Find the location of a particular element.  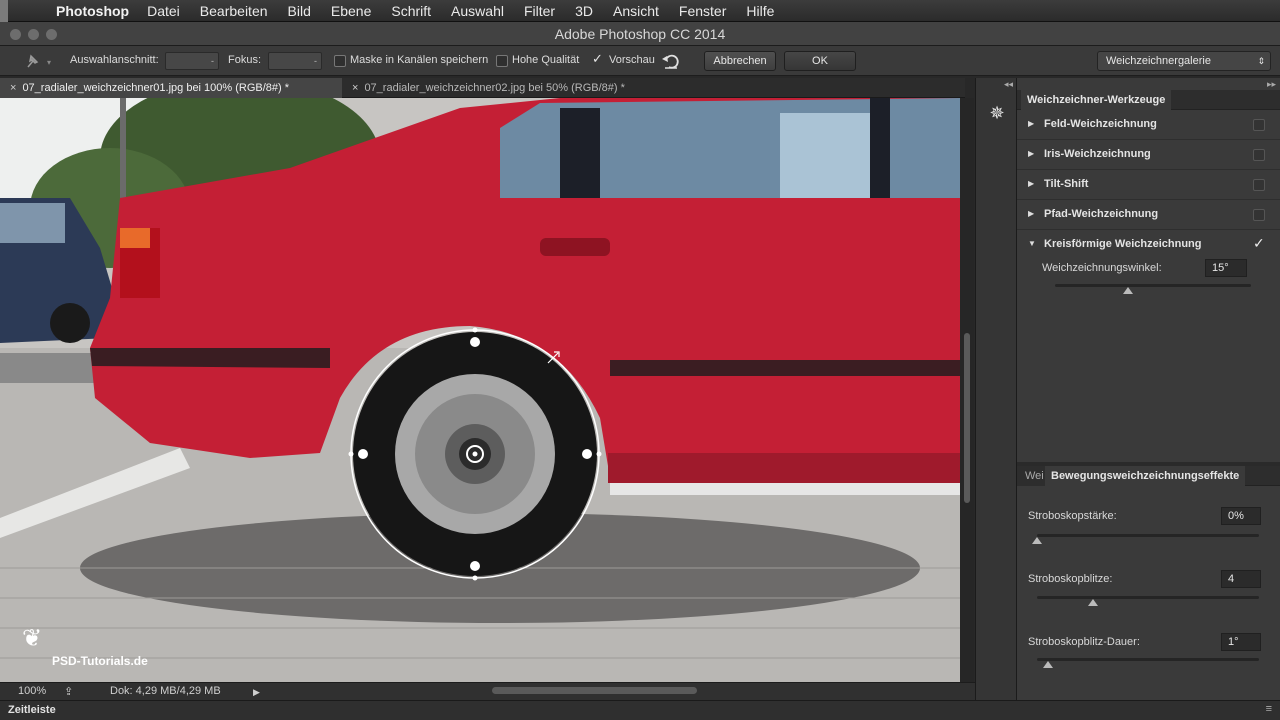

strobe-duration-slider-thumb is located at coordinates (1048, 664).